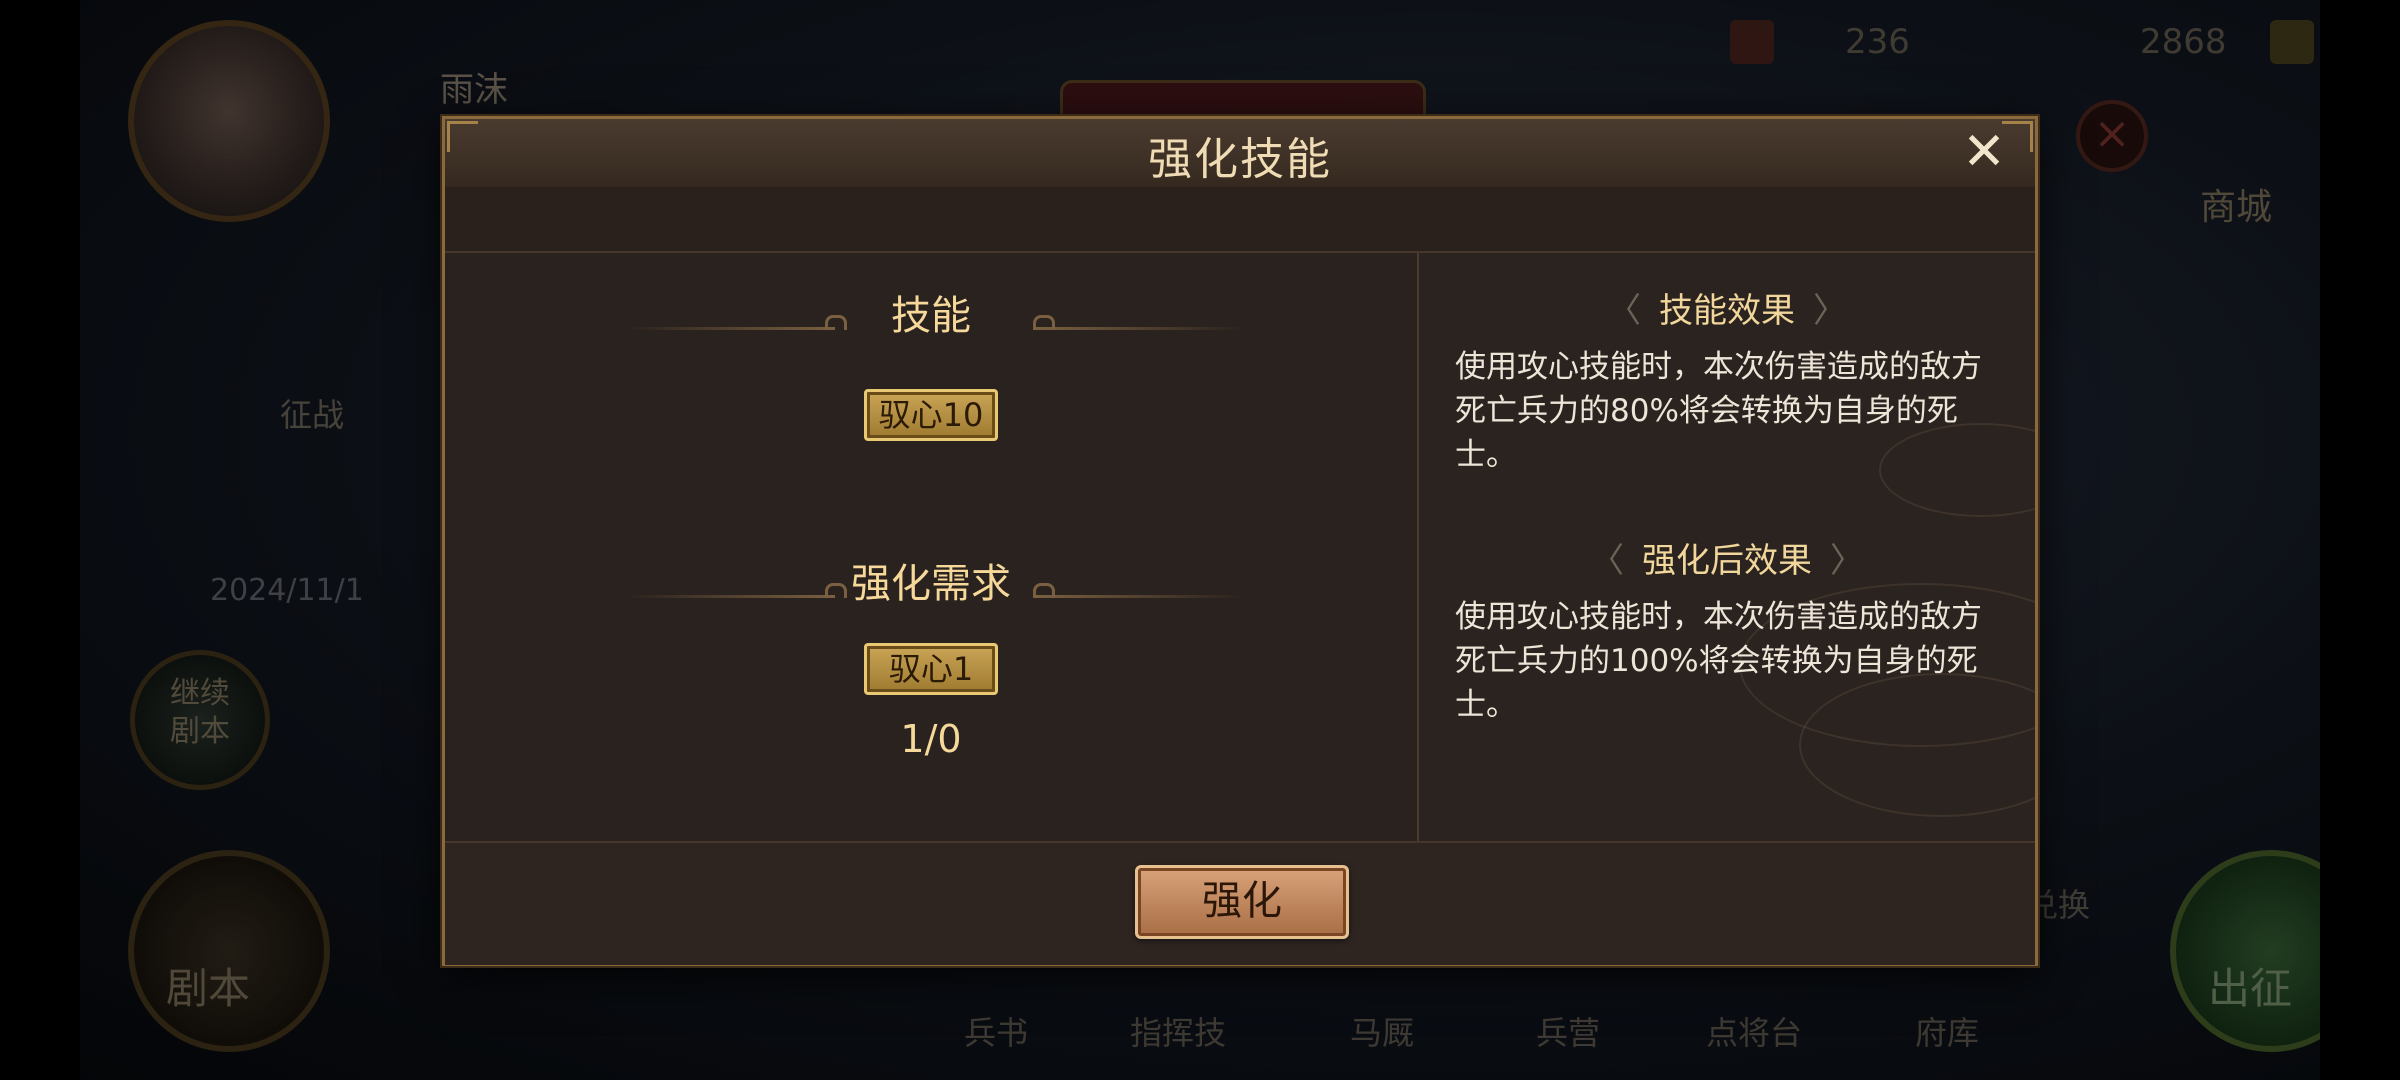 The width and height of the screenshot is (2400, 1080). I want to click on required-skill-chip: 驭心1, so click(931, 669).